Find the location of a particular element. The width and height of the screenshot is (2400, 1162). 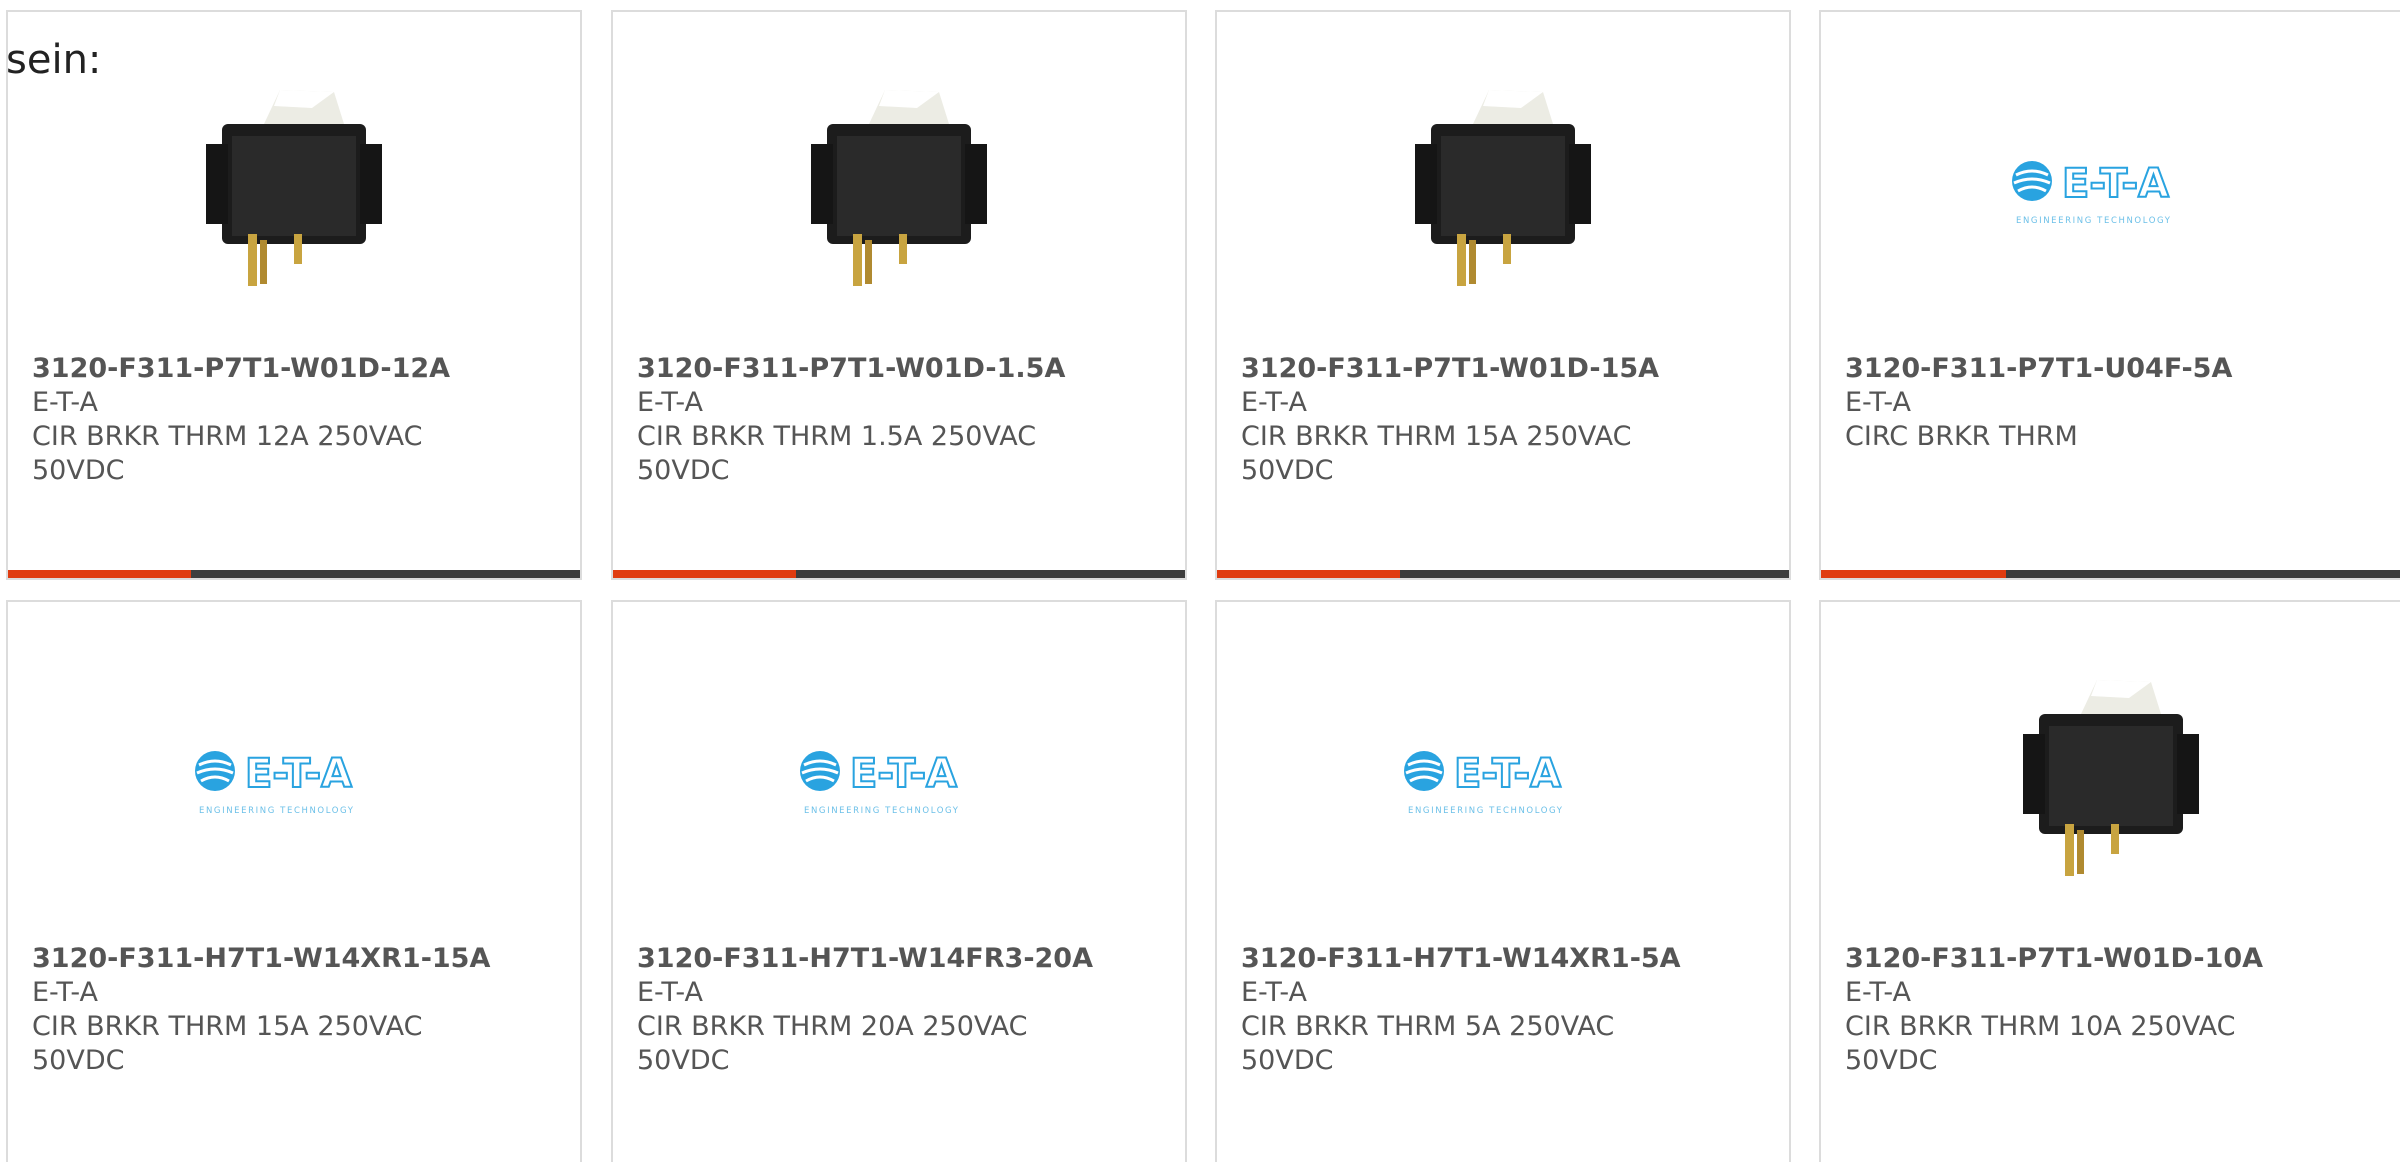

header-label: sein: is located at coordinates (54, 60).